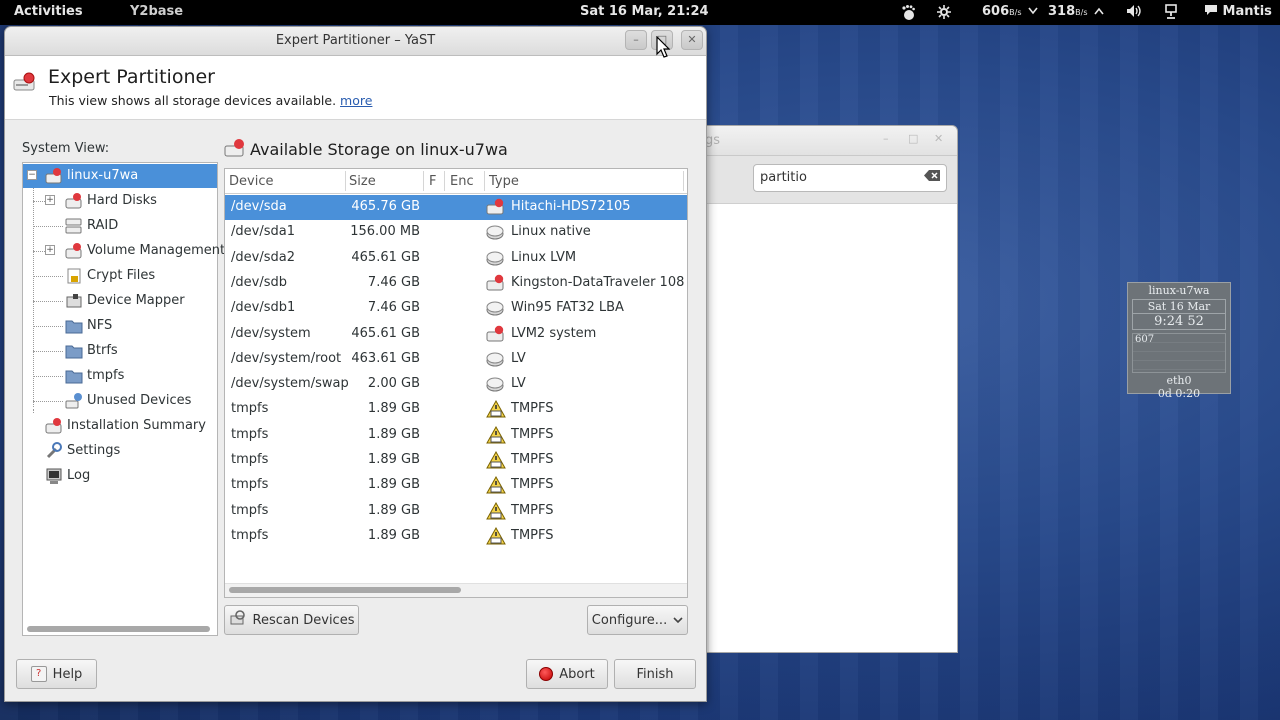 Image resolution: width=1280 pixels, height=720 pixels. I want to click on stop-icon, so click(546, 674).